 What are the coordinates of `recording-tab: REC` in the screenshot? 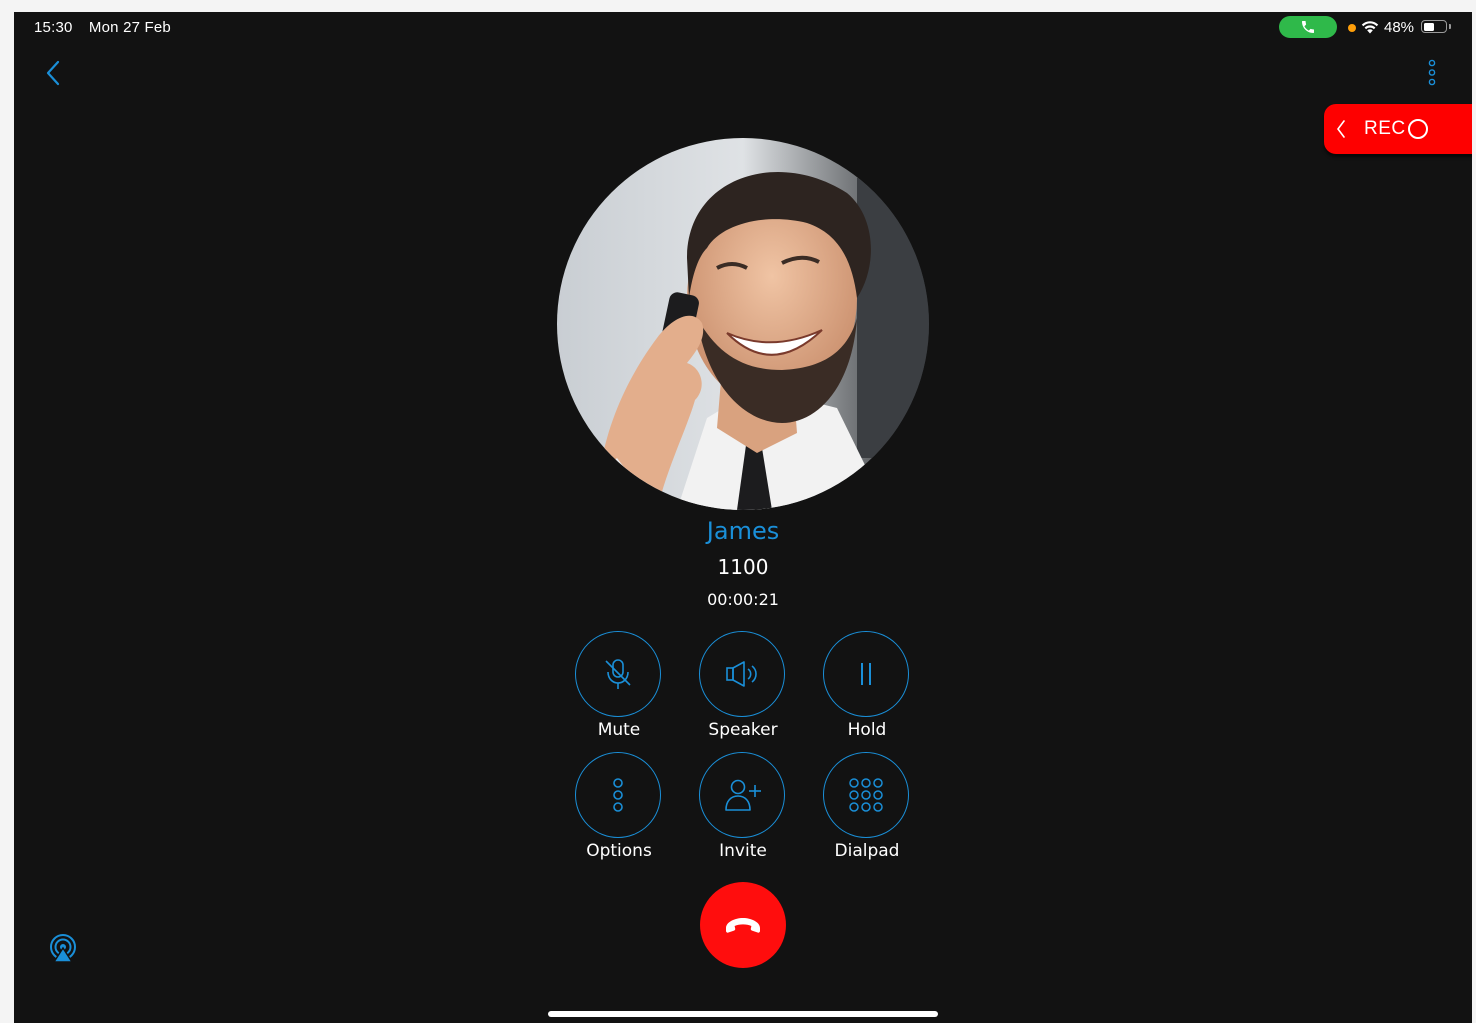 It's located at (1398, 129).